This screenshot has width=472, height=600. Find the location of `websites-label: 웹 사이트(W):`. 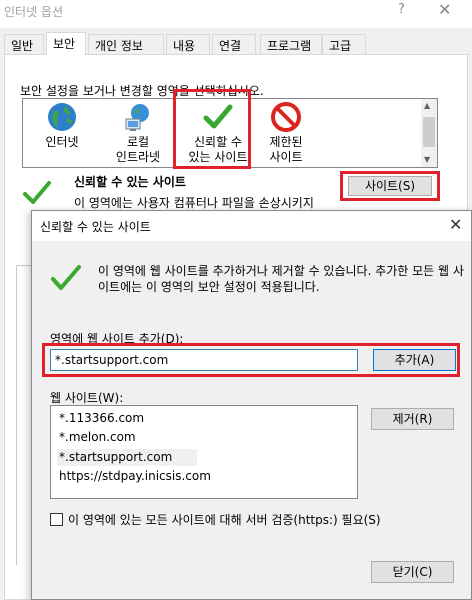

websites-label: 웹 사이트(W): is located at coordinates (87, 398).